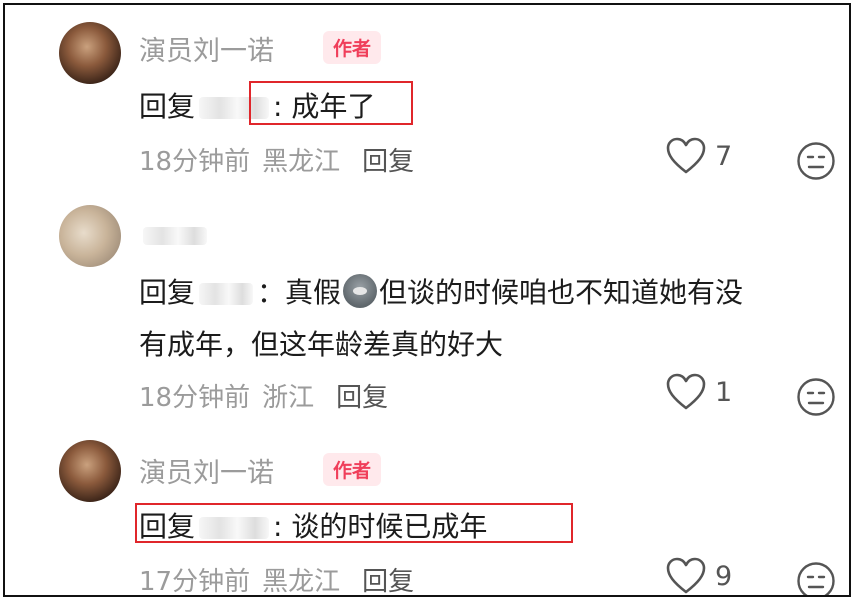 This screenshot has width=856, height=602. I want to click on like-button: 1, so click(698, 392).